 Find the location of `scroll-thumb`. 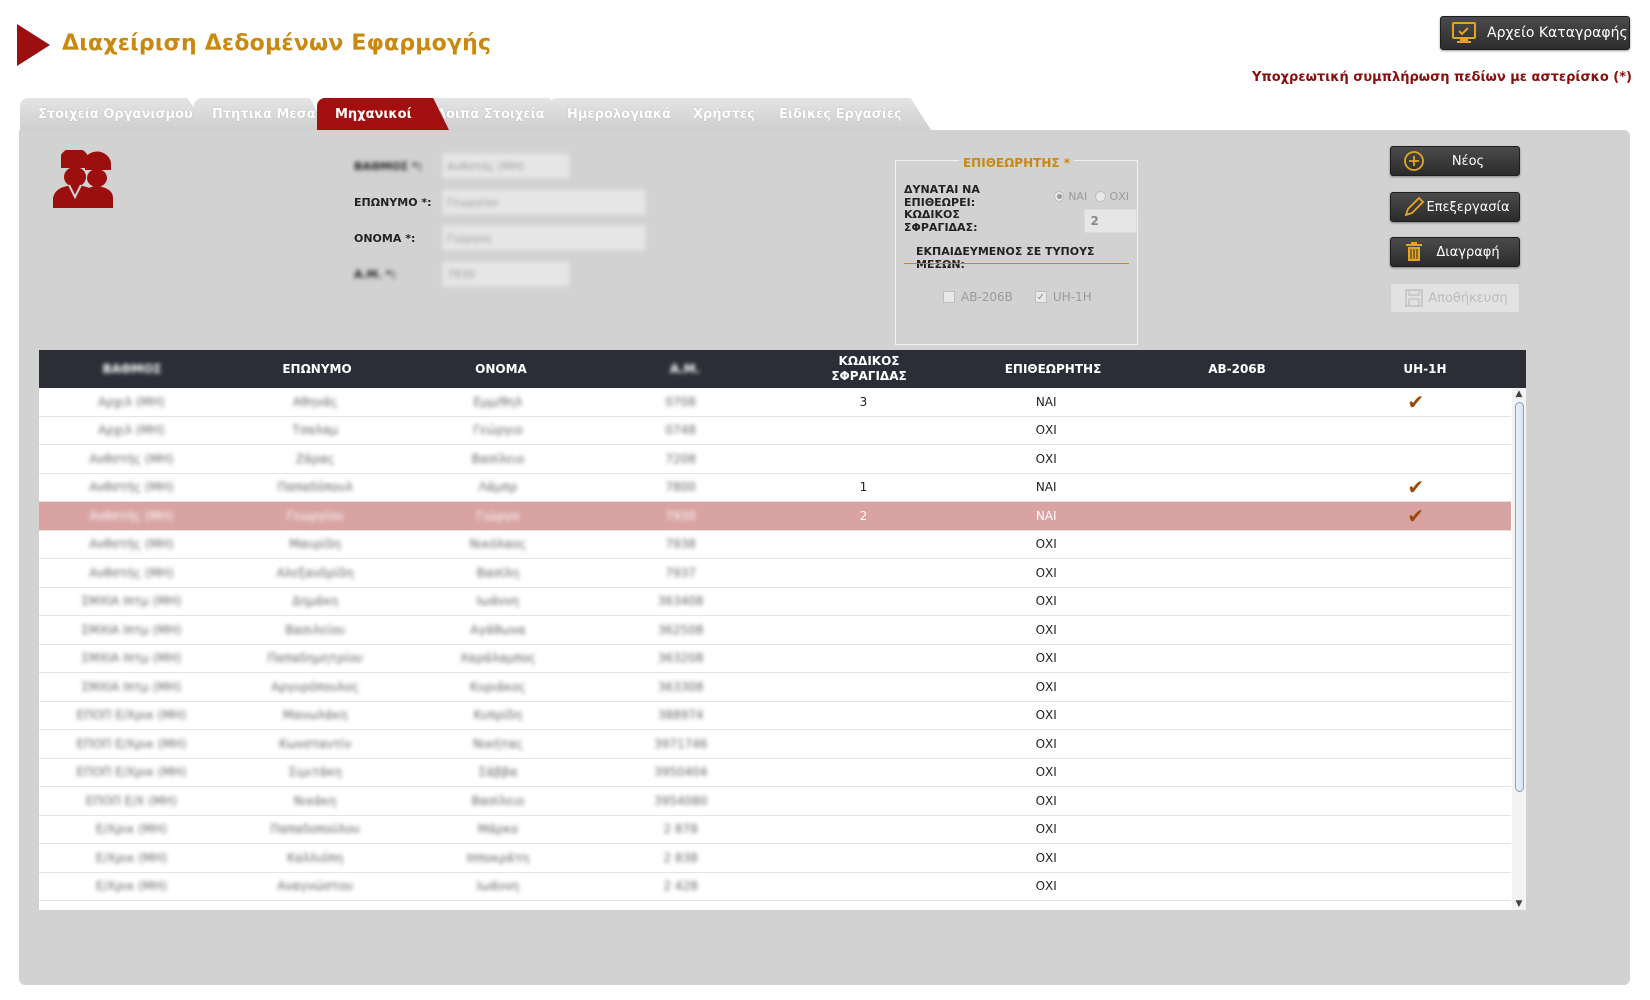

scroll-thumb is located at coordinates (1519, 597).